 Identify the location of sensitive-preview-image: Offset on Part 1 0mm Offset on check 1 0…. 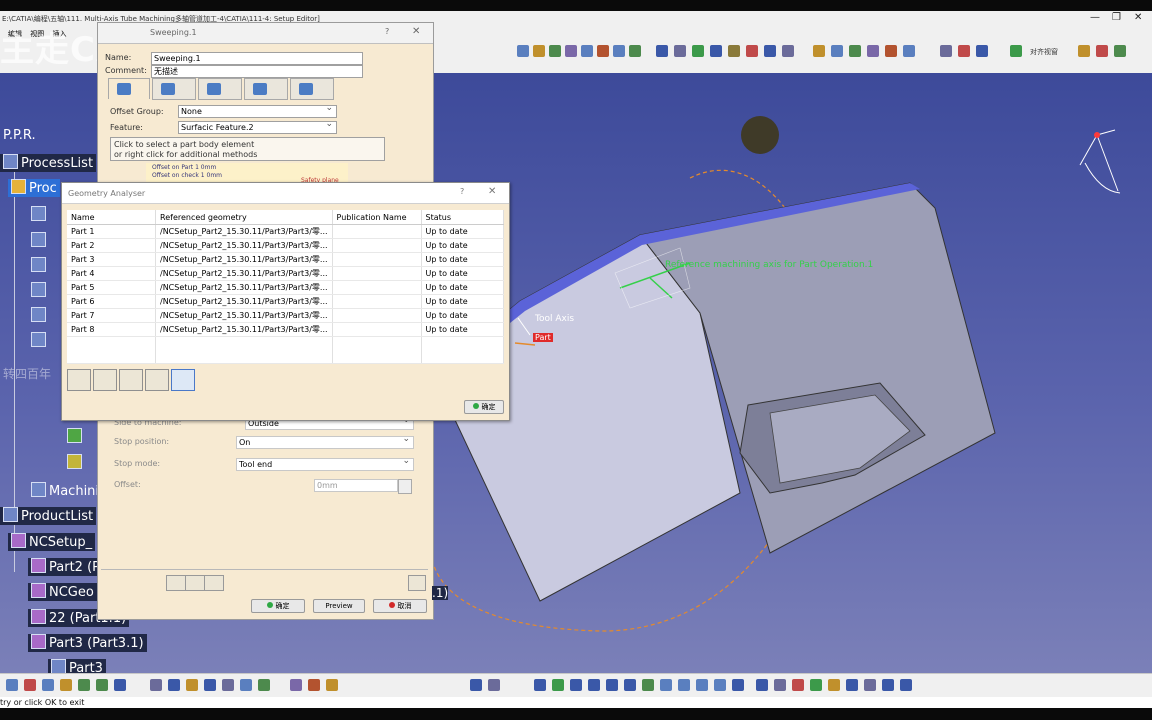
(247, 173).